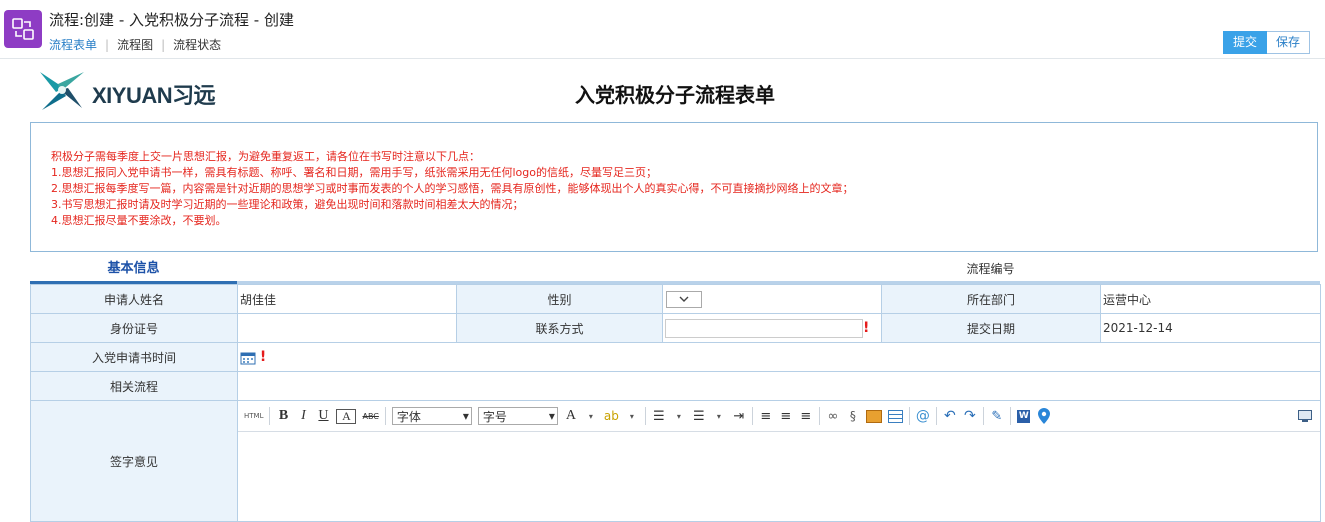 Image resolution: width=1325 pixels, height=522 pixels. I want to click on contact-label: 联系方式, so click(559, 328).